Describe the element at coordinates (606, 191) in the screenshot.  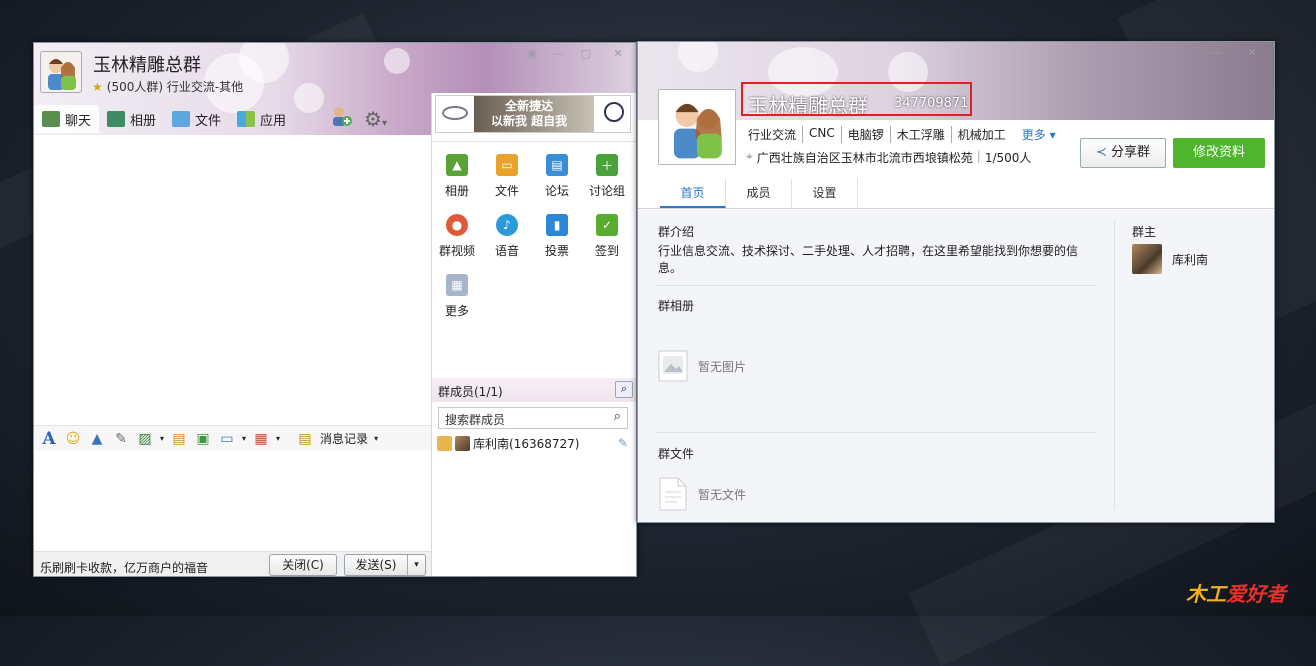
I see `app-discussion-label: 讨论组` at that location.